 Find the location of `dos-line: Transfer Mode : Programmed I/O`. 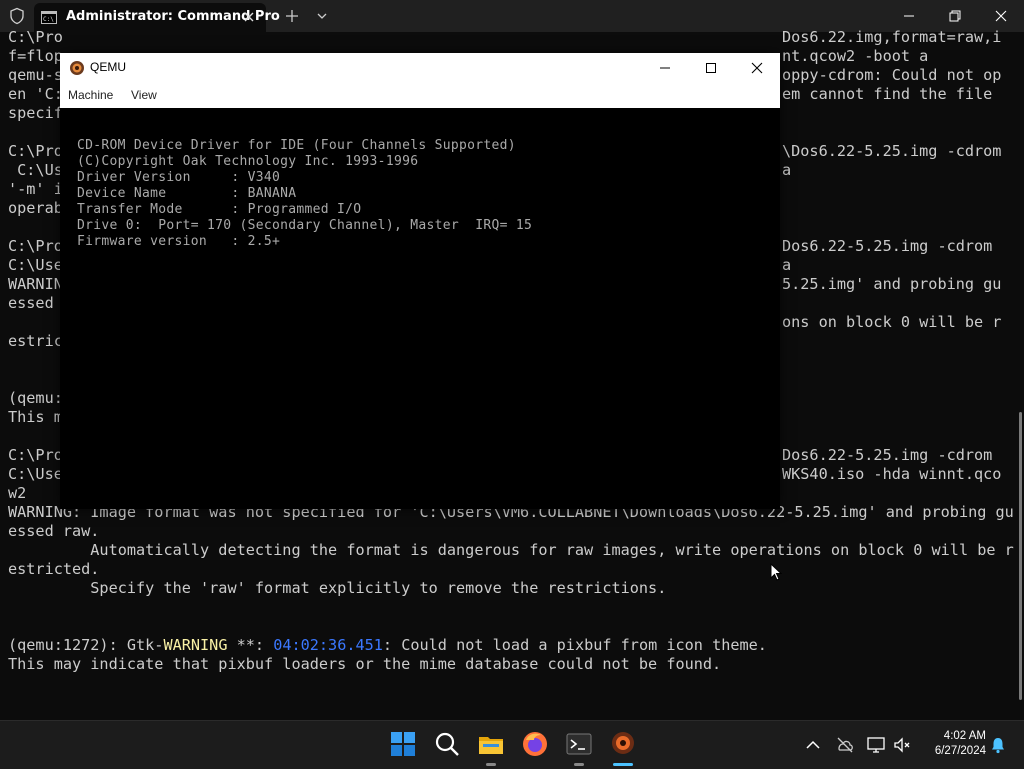

dos-line: Transfer Mode : Programmed I/O is located at coordinates (219, 209).